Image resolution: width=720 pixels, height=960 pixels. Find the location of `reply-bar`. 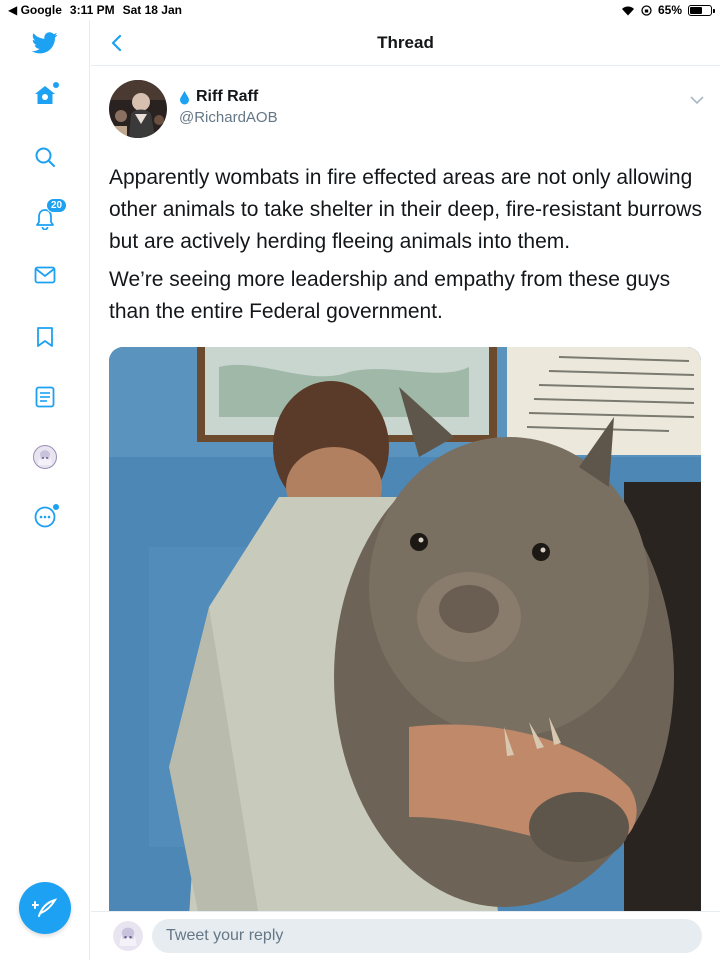

reply-bar is located at coordinates (405, 935).